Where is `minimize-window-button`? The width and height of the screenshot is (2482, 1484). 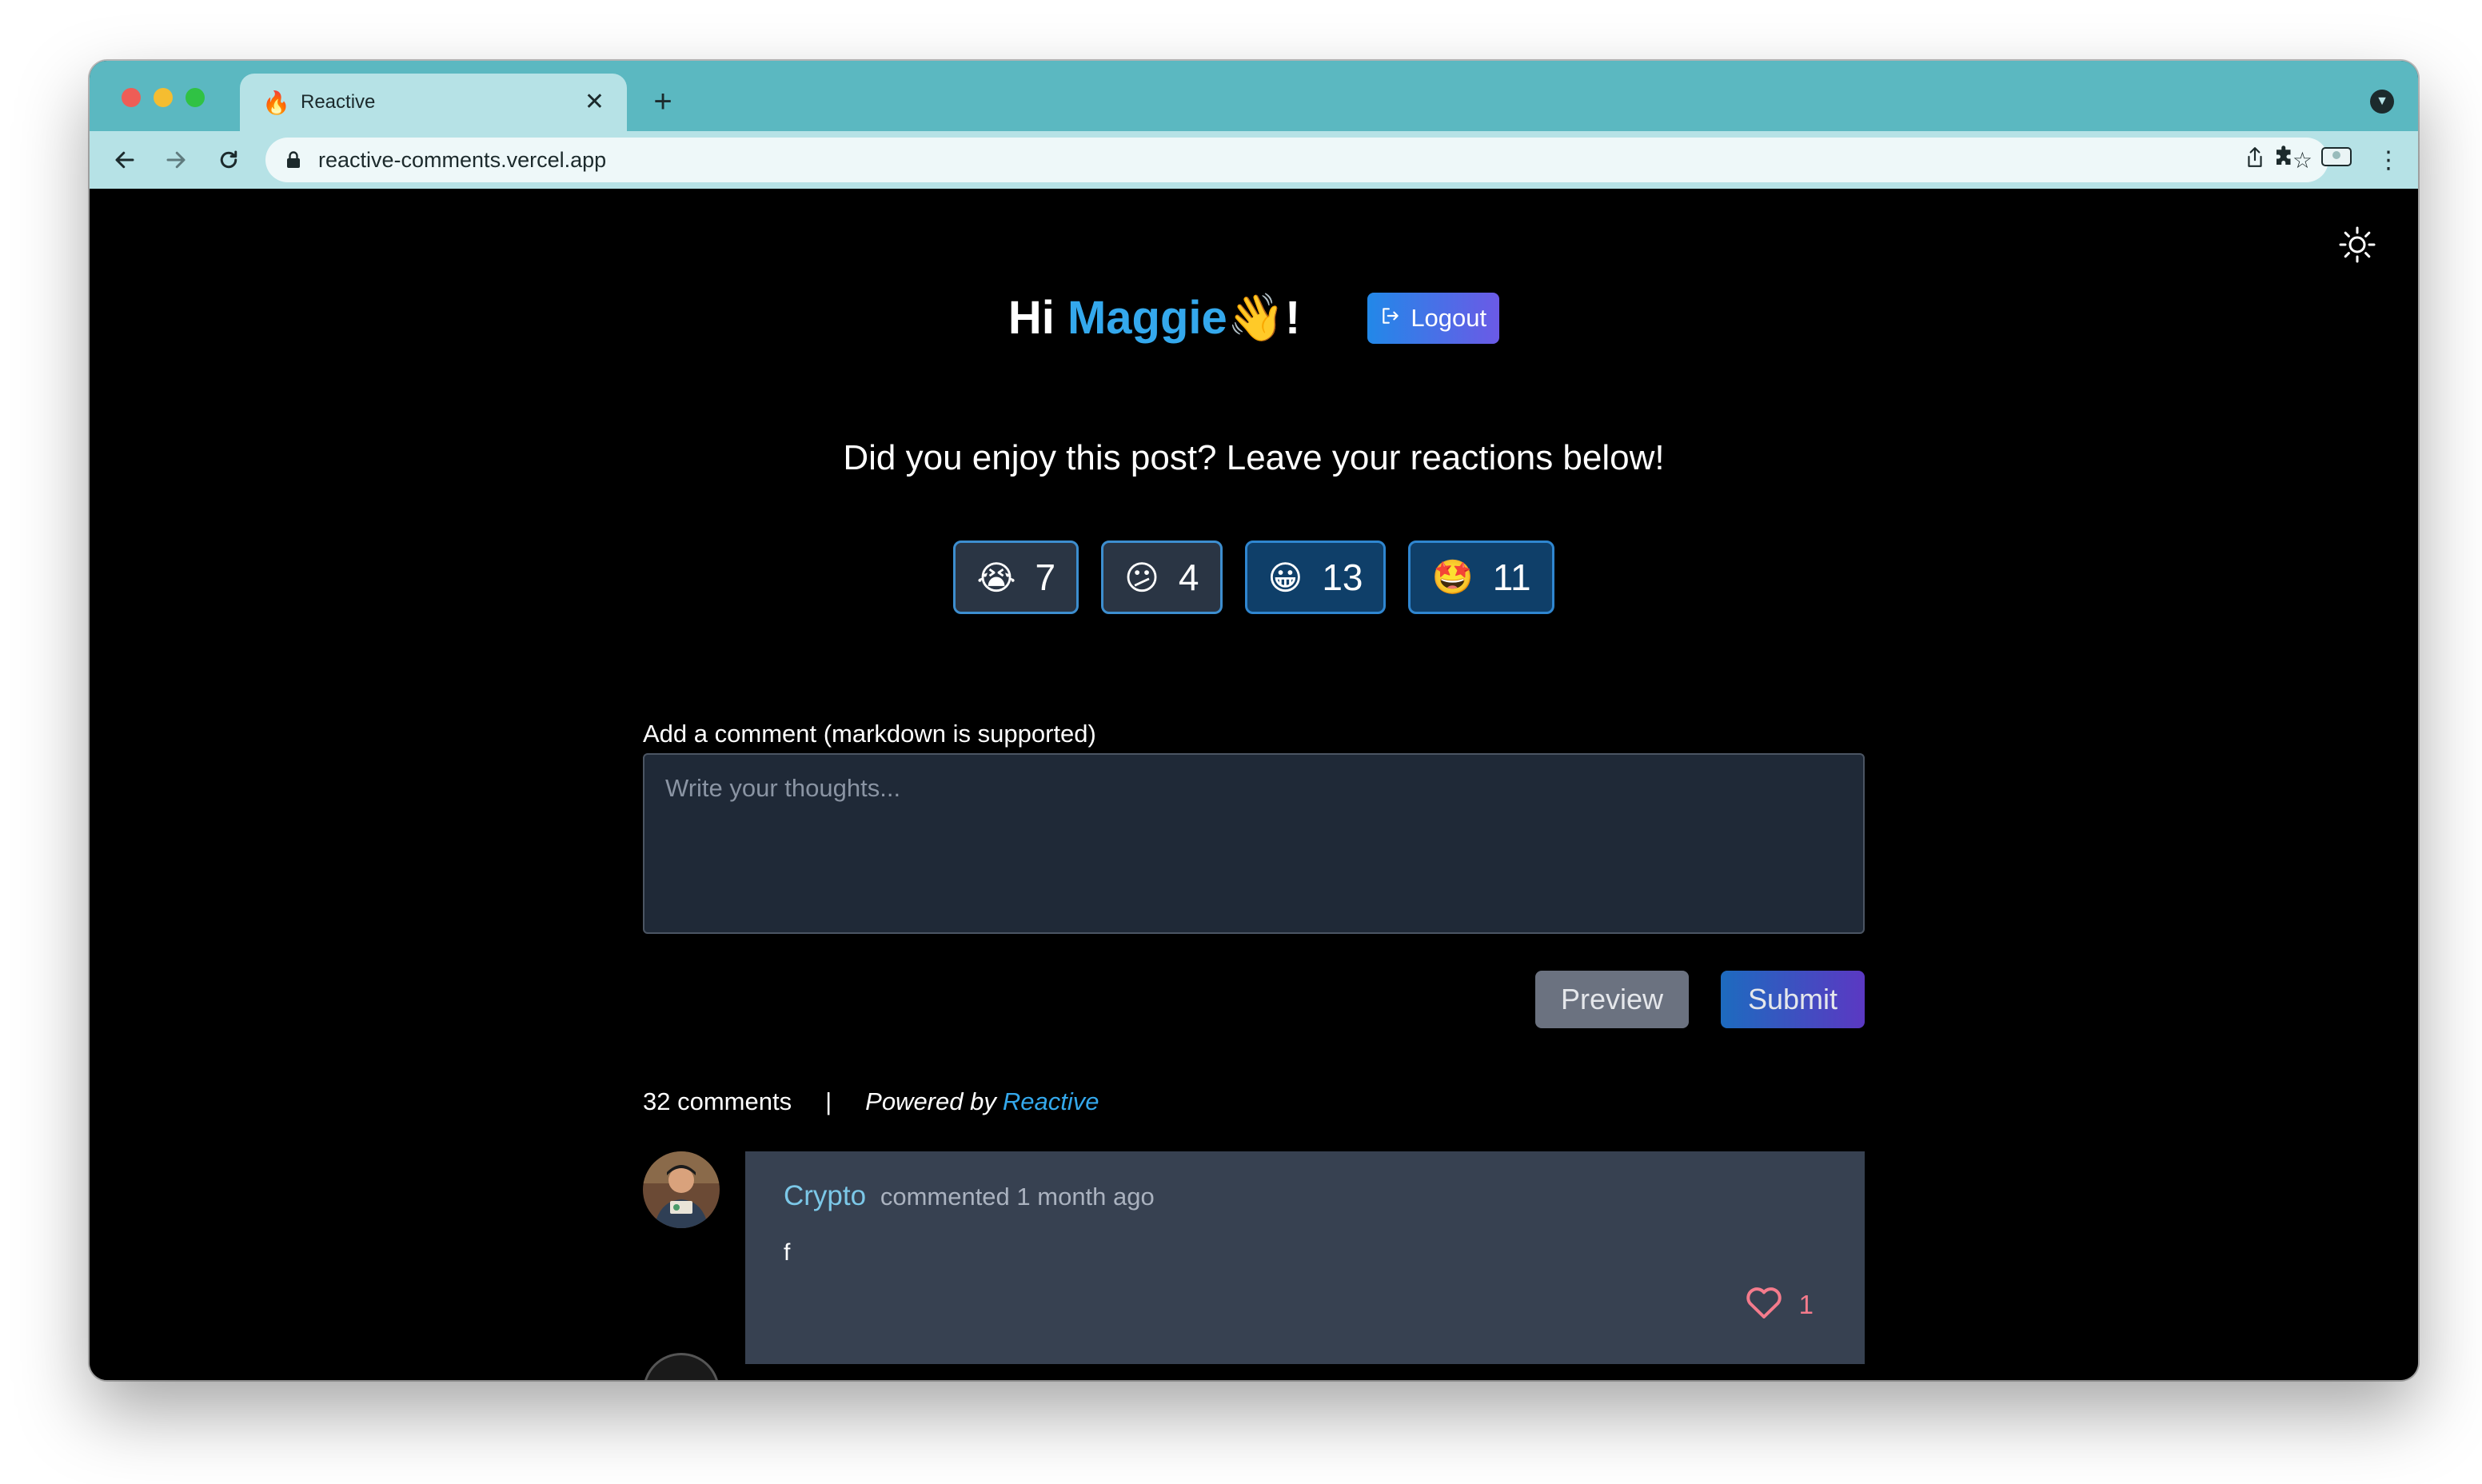
minimize-window-button is located at coordinates (163, 97).